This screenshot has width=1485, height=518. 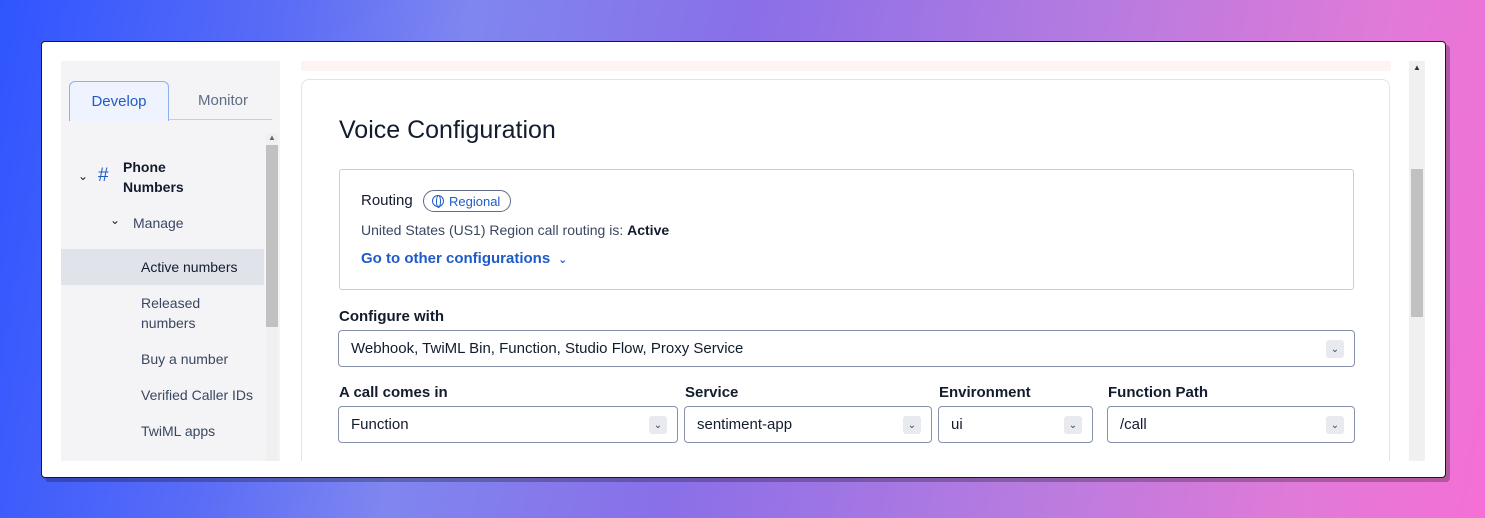 I want to click on sidebar-section-label: Phone Numbers, so click(x=153, y=177).